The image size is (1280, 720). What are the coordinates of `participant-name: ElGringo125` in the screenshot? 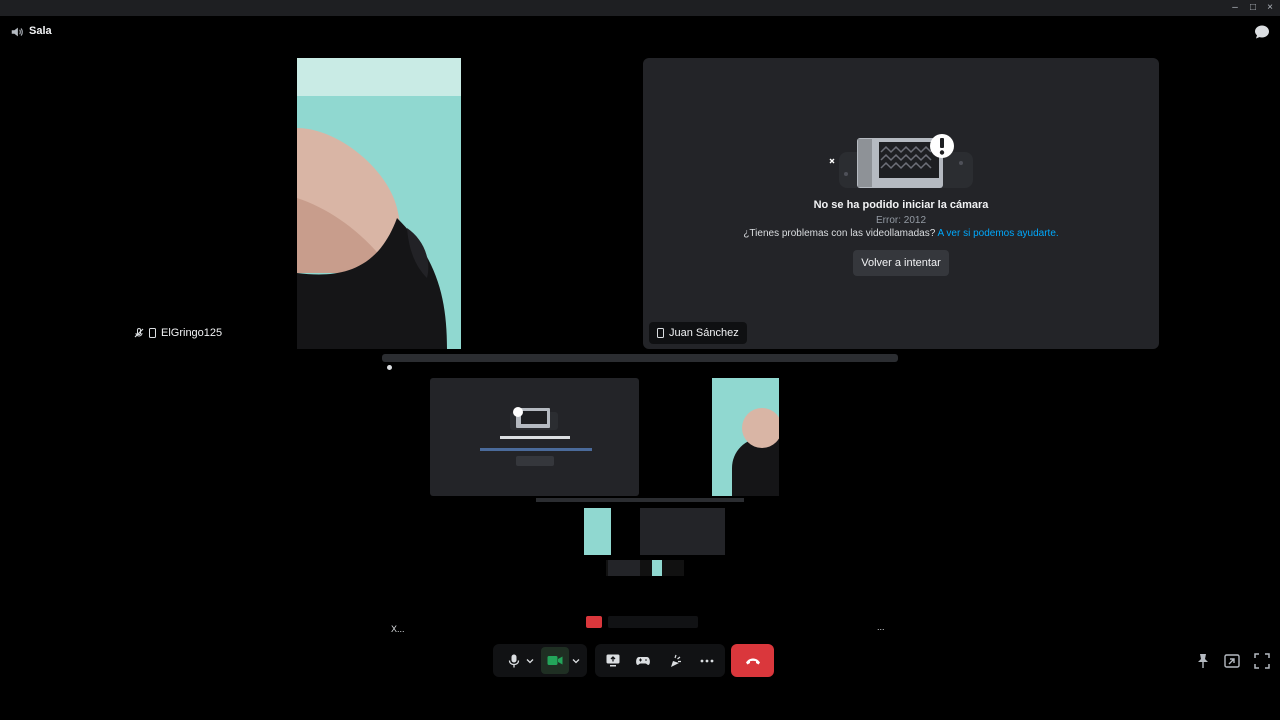 It's located at (192, 333).